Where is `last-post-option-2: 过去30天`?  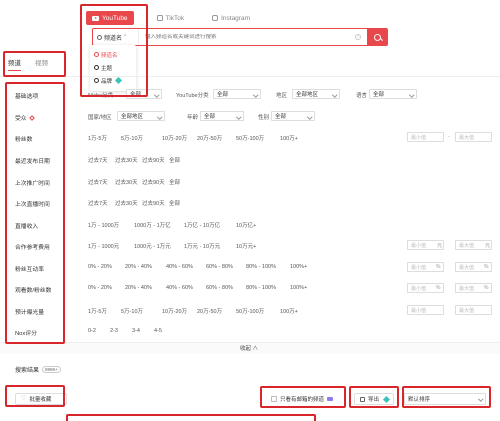
last-post-option-2: 过去30天 is located at coordinates (126, 160).